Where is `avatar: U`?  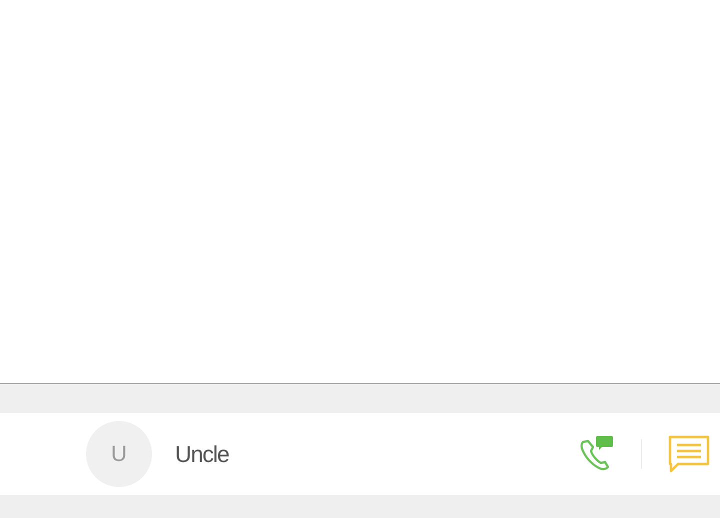 avatar: U is located at coordinates (119, 454).